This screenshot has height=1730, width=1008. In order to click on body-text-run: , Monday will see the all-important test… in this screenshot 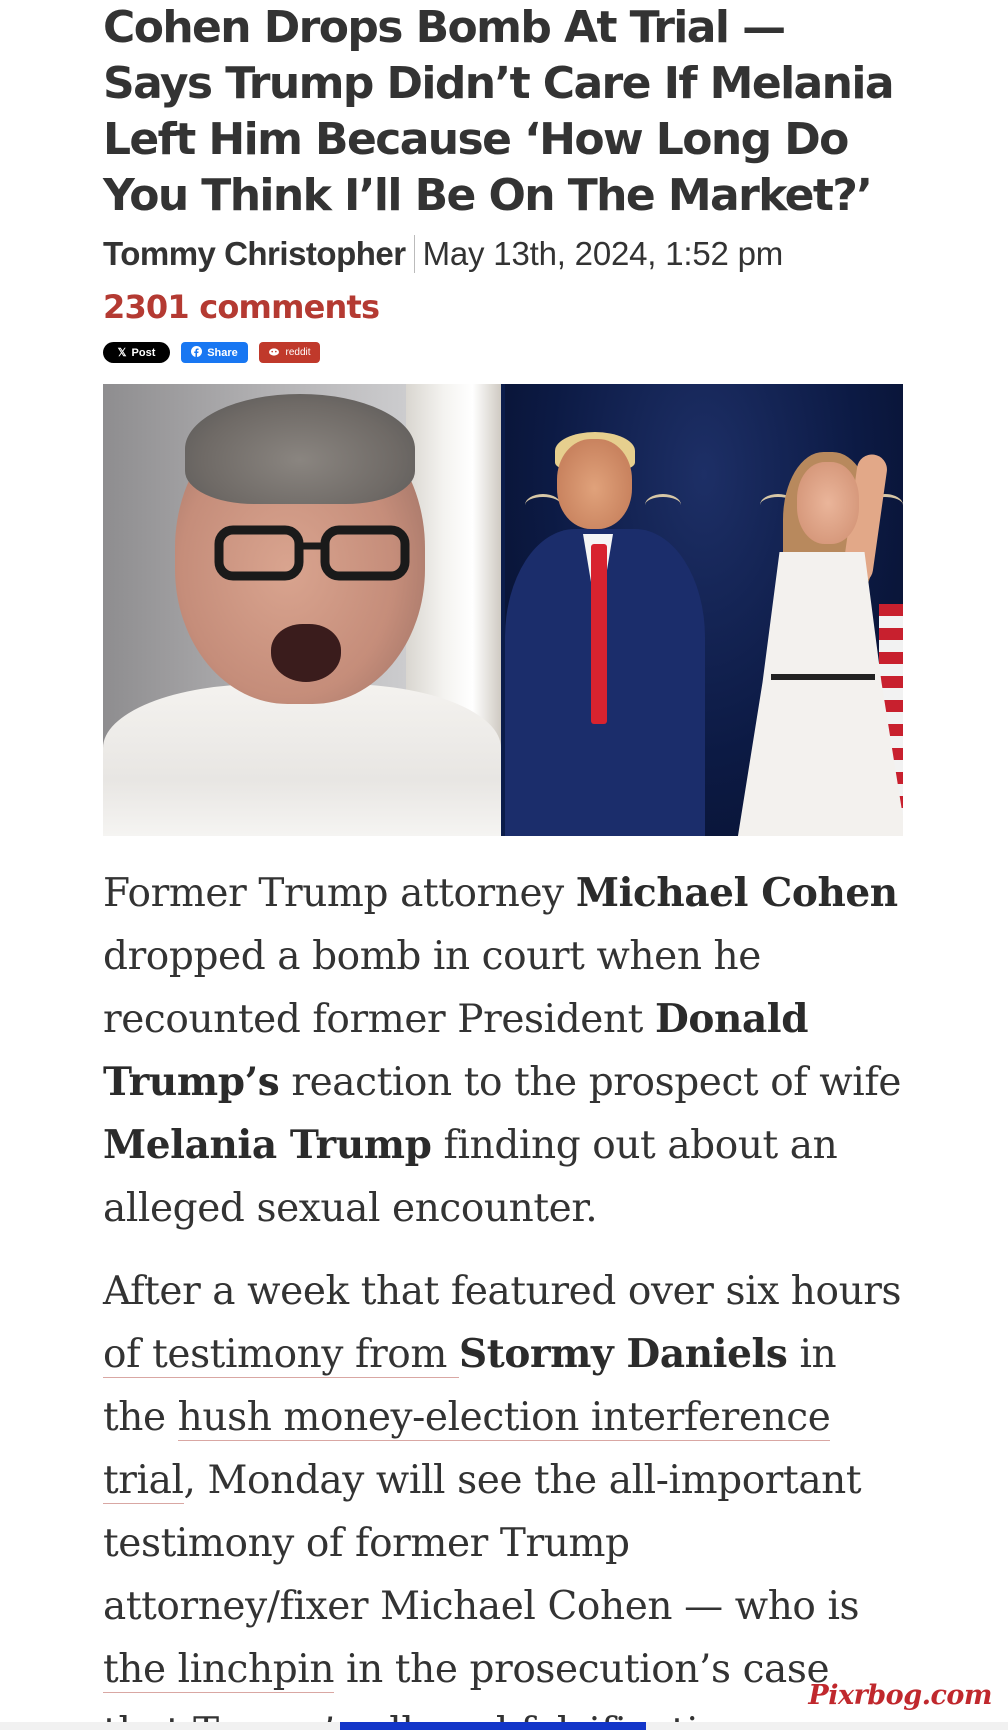, I will do `click(482, 1543)`.